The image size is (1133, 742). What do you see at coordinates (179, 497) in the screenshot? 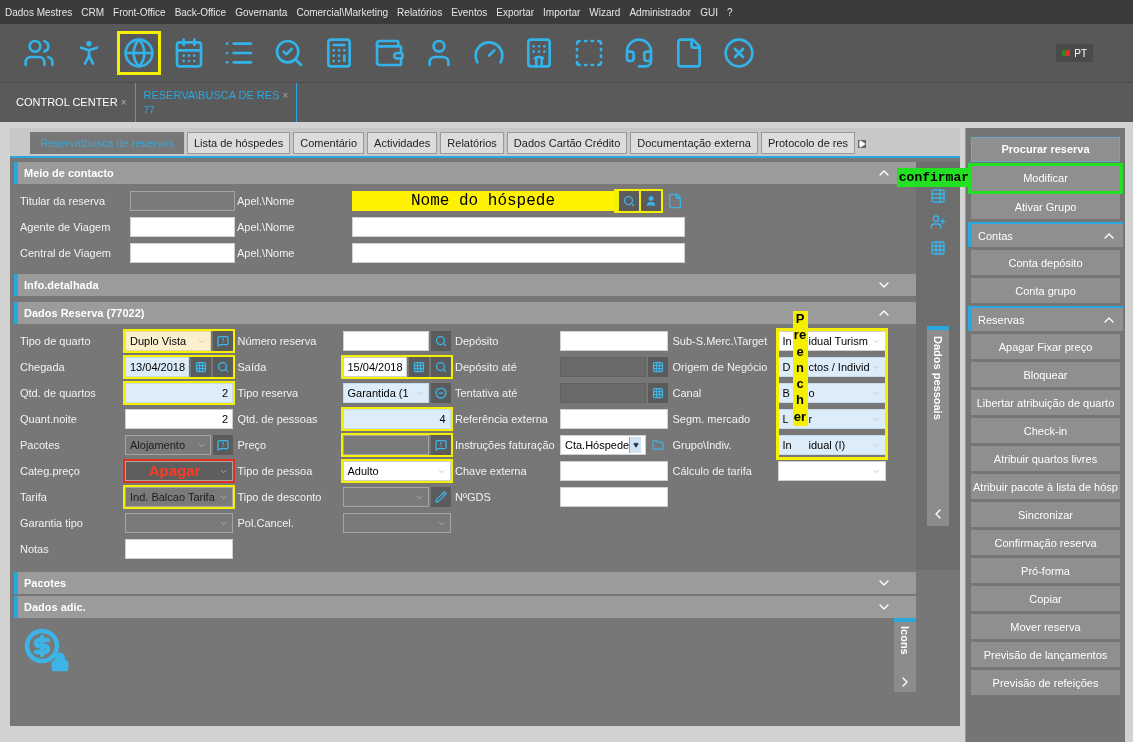
I see `dropdown: Ind. Balcao Tarifa` at bounding box center [179, 497].